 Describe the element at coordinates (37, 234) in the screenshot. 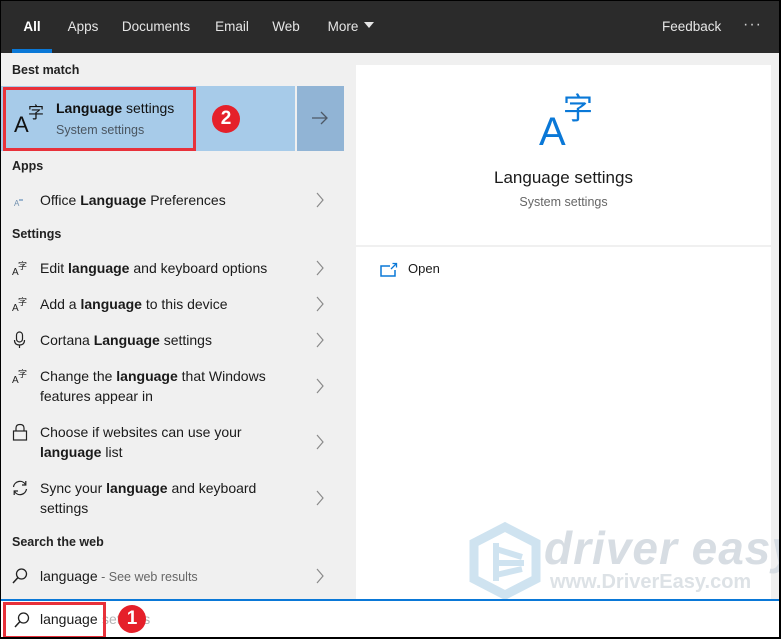

I see `settings-header: Settings` at that location.